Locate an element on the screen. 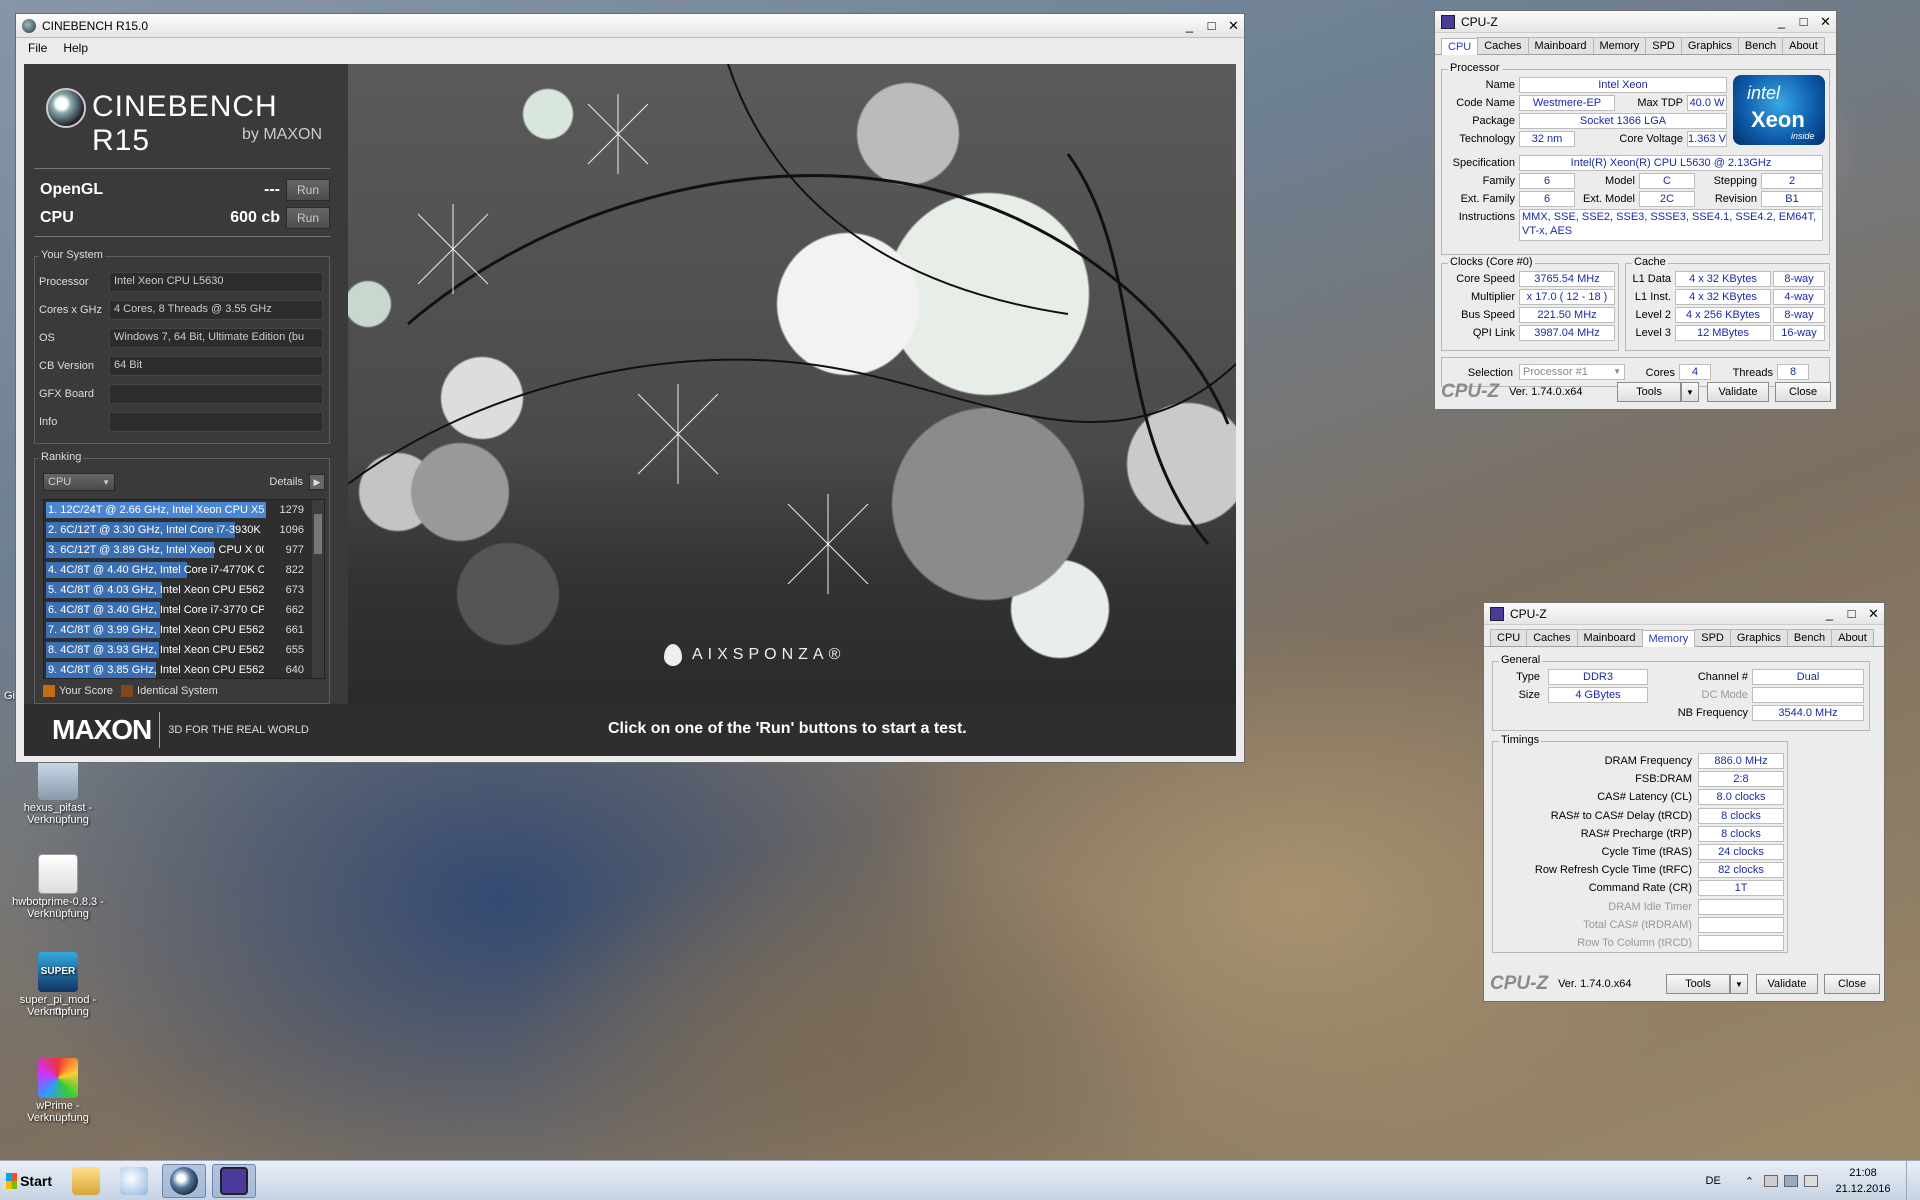 The height and width of the screenshot is (1200, 1920). network-icon is located at coordinates (1791, 1181).